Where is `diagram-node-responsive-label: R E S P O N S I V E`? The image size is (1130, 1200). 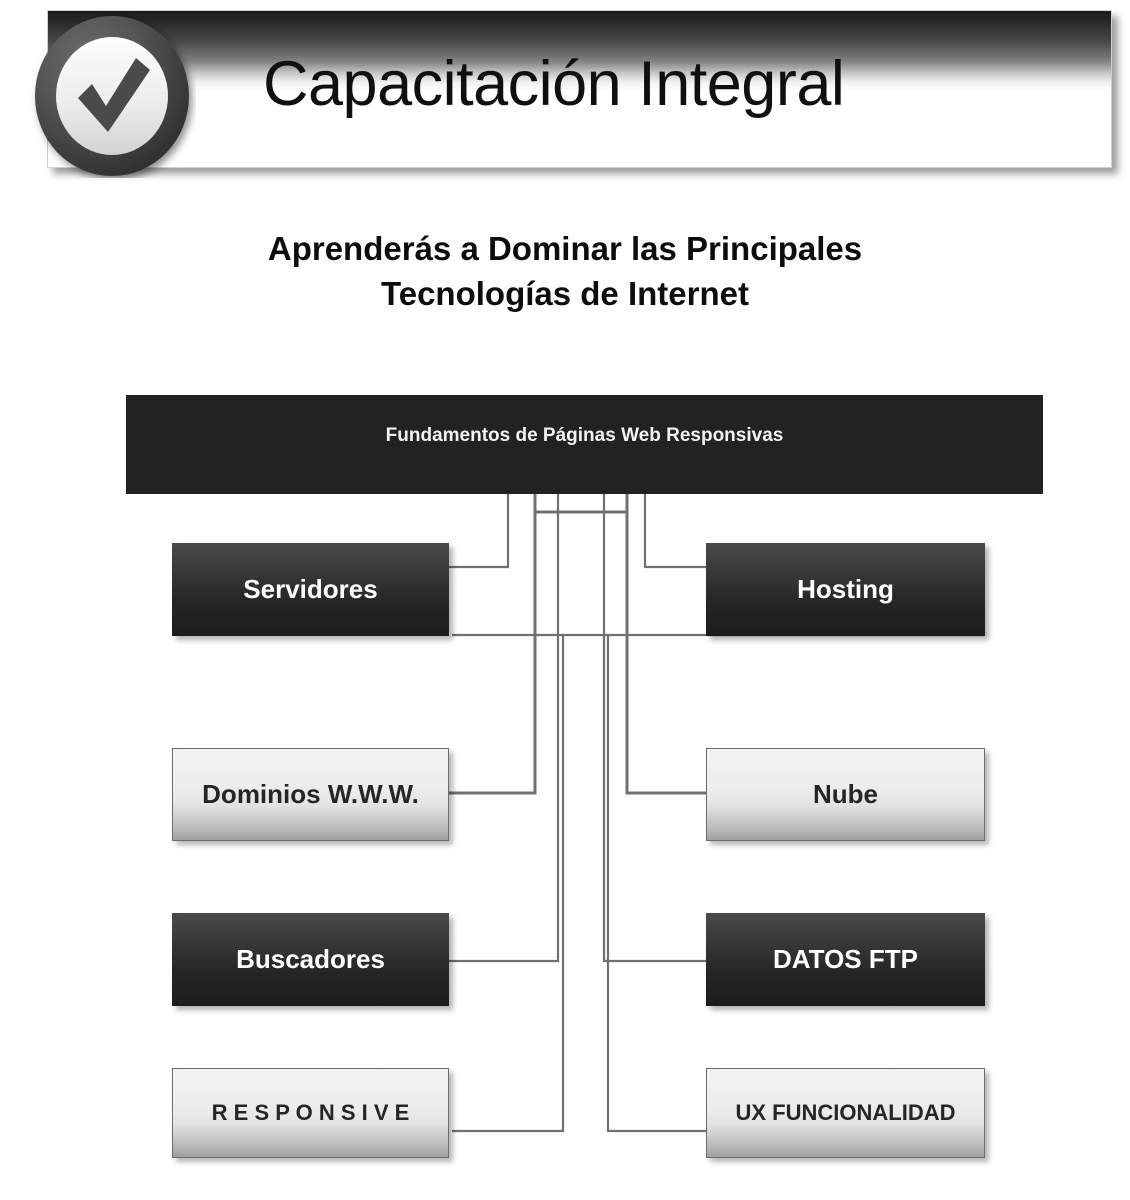
diagram-node-responsive-label: R E S P O N S I V E is located at coordinates (310, 1112).